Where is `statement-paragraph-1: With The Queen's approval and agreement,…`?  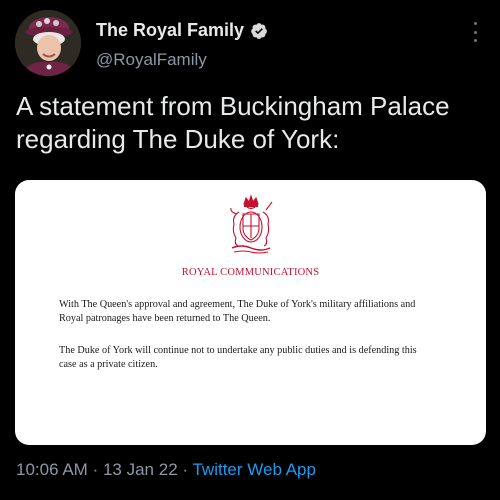 statement-paragraph-1: With The Queen's approval and agreement,… is located at coordinates (237, 311).